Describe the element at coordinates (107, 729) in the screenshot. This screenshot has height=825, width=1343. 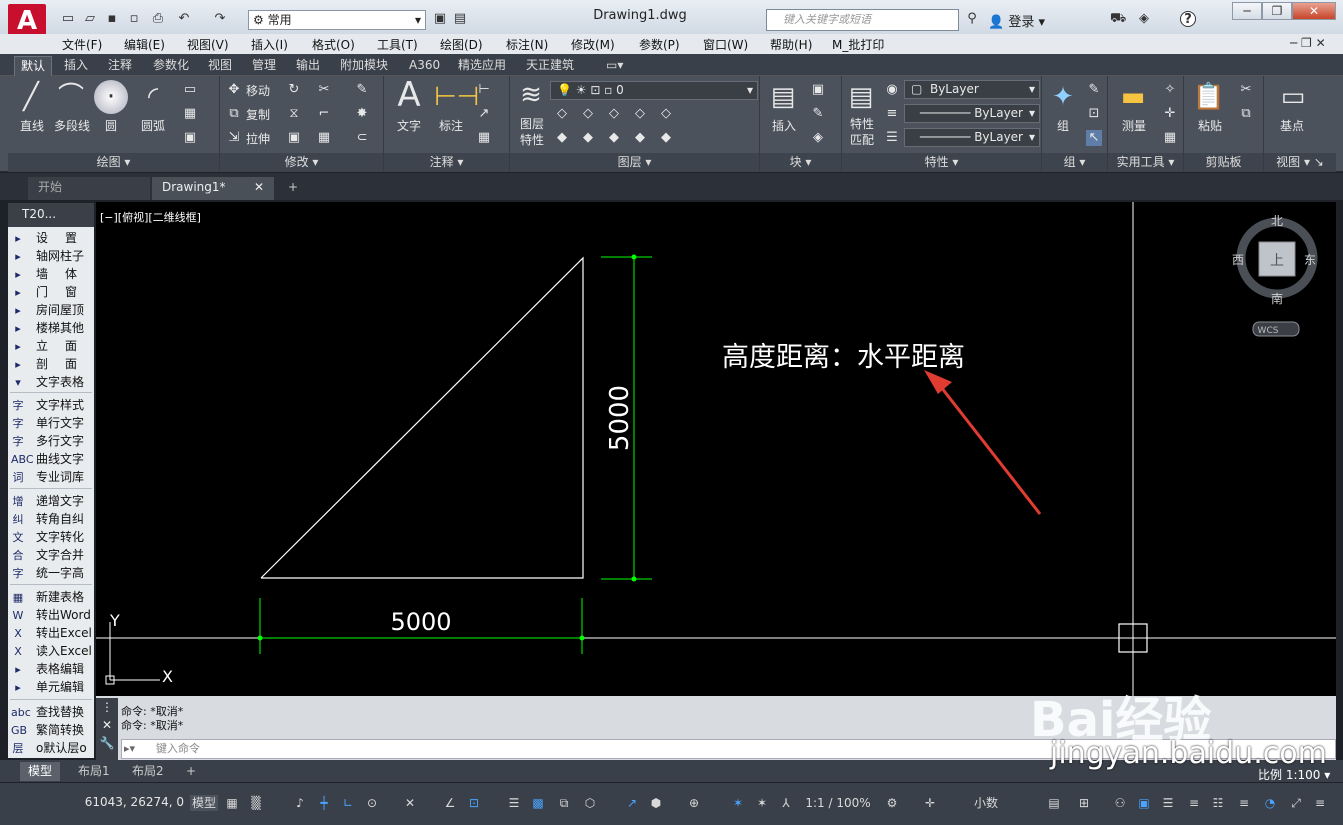
I see `command-window-handle: ⋮ ✕ 🔧` at that location.